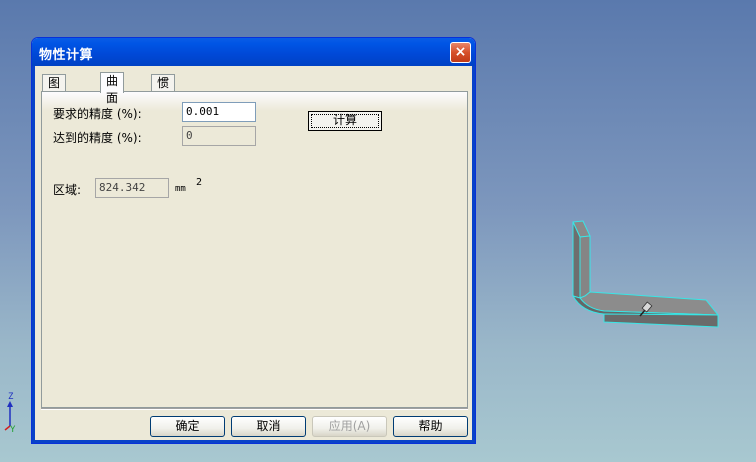 This screenshot has width=756, height=462. I want to click on apply-button: 应用(A), so click(349, 426).